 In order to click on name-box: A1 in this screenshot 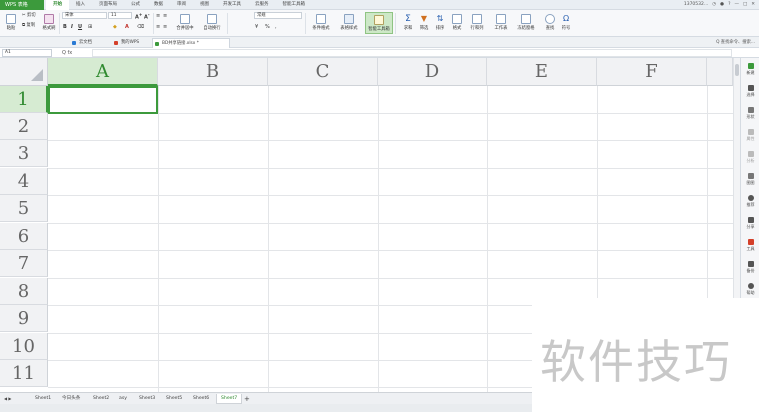, I will do `click(27, 53)`.